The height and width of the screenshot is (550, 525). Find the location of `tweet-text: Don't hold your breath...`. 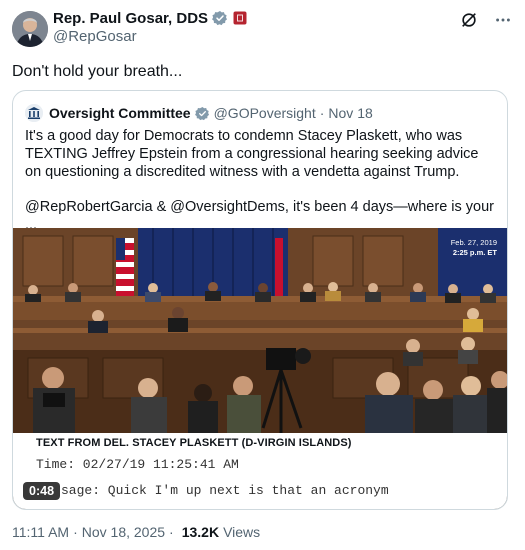

tweet-text: Don't hold your breath... is located at coordinates (97, 71).